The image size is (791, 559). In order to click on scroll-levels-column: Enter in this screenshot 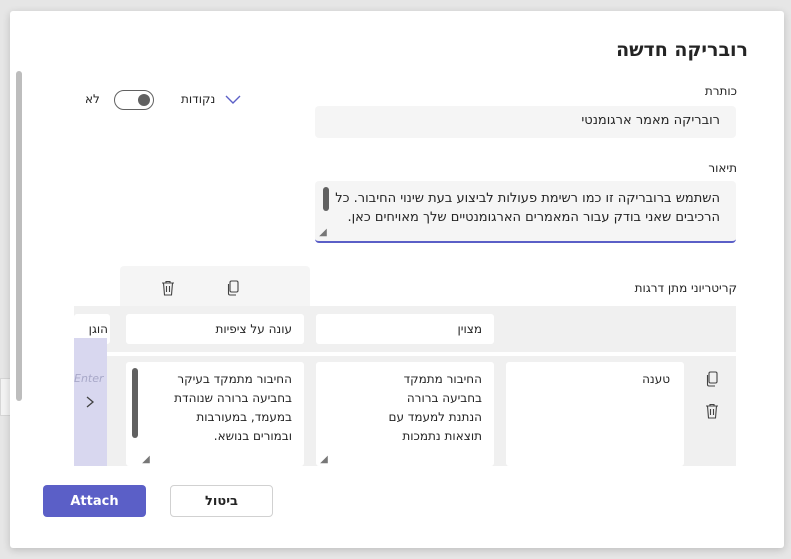, I will do `click(90, 402)`.